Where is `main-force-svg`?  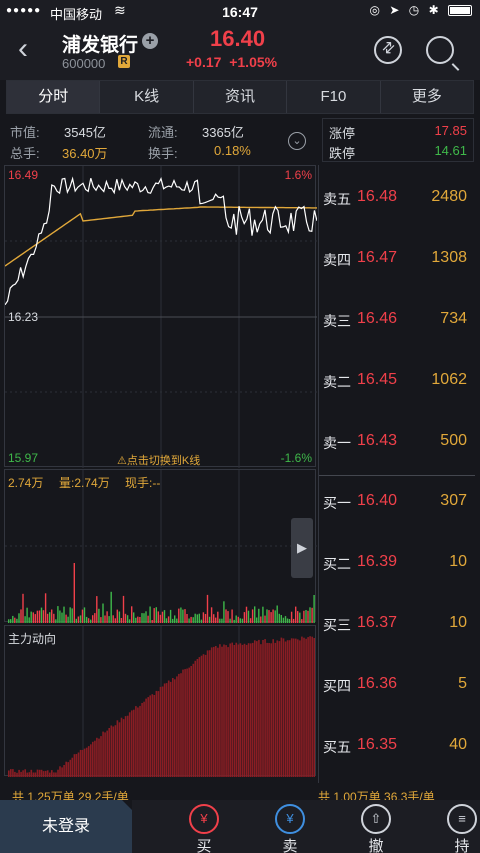 main-force-svg is located at coordinates (161, 701).